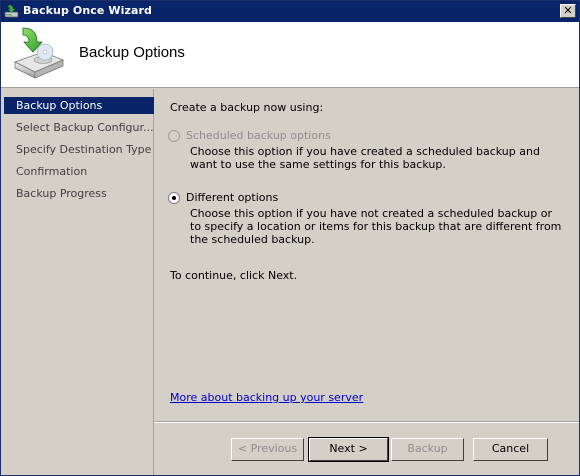 The width and height of the screenshot is (580, 476). Describe the element at coordinates (79, 105) in the screenshot. I see `step-backup-options: Backup Options` at that location.